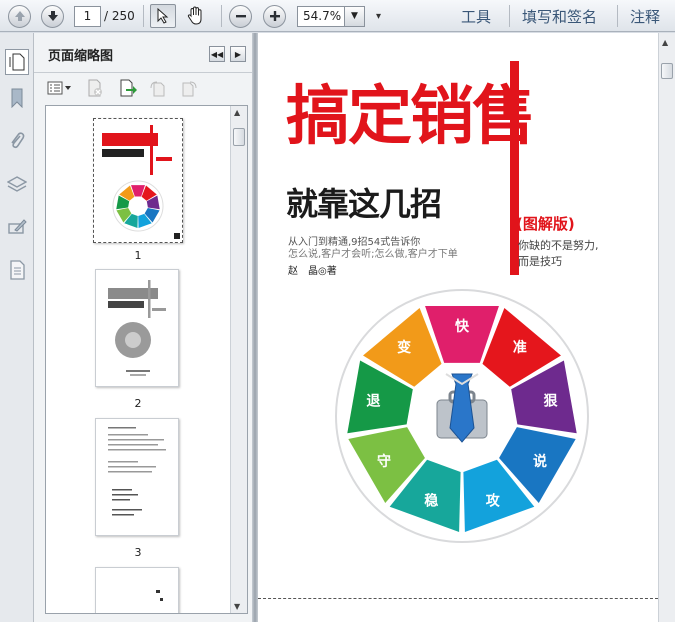 The width and height of the screenshot is (675, 622). I want to click on cover-subtitle: 就靠这几招, so click(364, 204).